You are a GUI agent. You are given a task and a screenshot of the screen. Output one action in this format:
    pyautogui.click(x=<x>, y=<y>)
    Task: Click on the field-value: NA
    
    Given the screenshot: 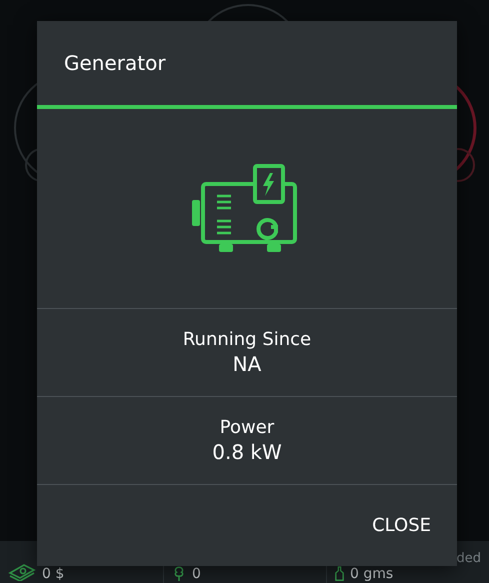 What is the action you would take?
    pyautogui.click(x=247, y=364)
    